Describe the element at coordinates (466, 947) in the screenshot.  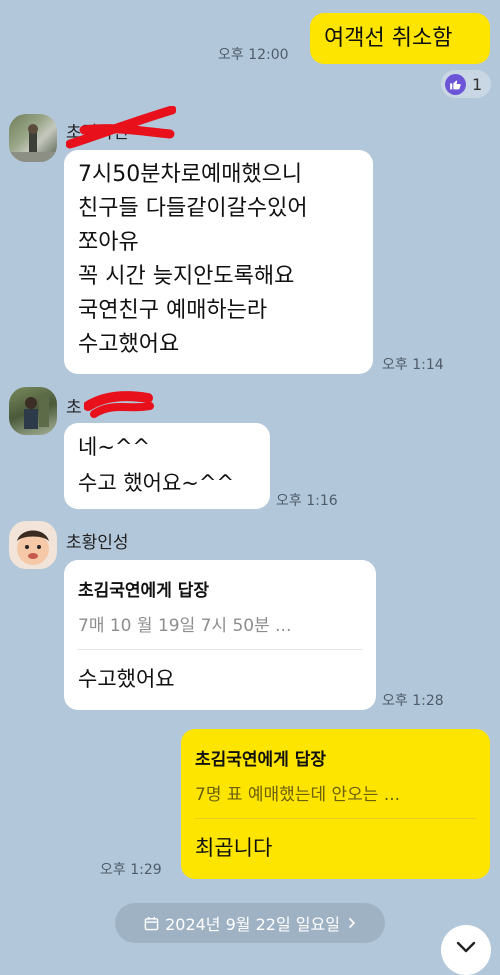
I see `chevron-down-icon` at that location.